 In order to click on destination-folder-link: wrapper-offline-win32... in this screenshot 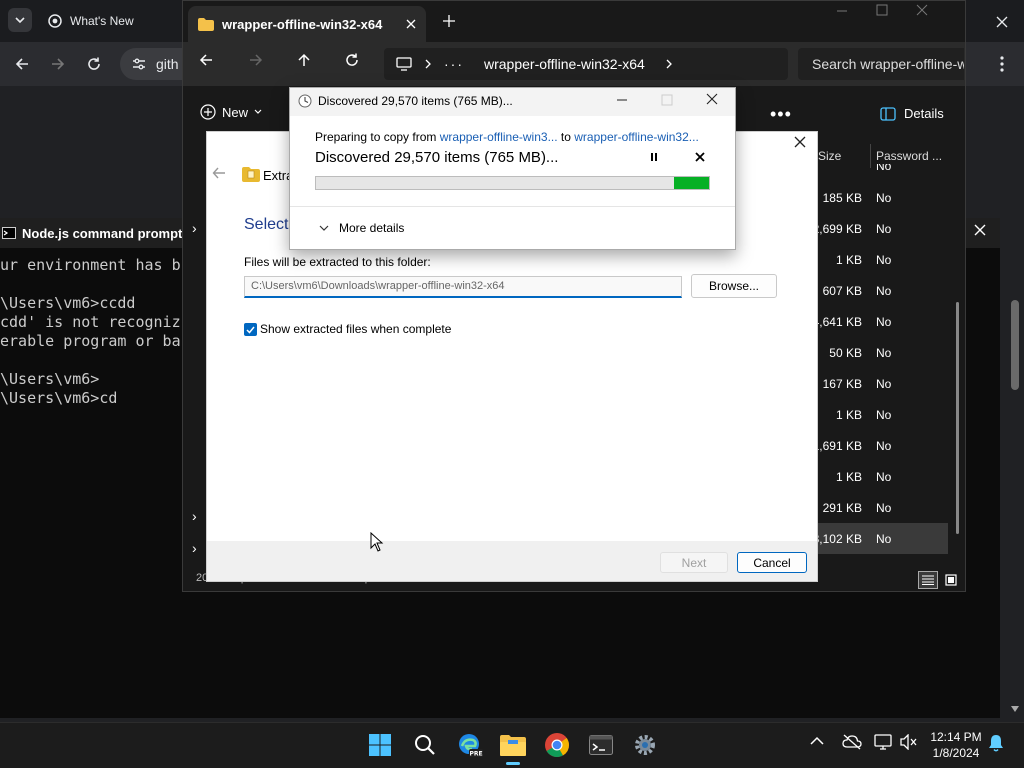, I will do `click(636, 137)`.